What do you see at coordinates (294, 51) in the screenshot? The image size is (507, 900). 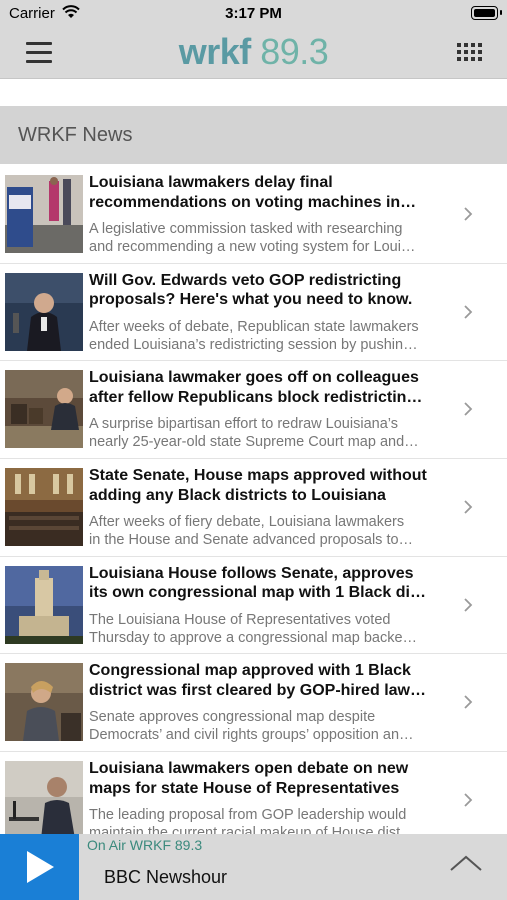 I see `logo-number: 89.3` at bounding box center [294, 51].